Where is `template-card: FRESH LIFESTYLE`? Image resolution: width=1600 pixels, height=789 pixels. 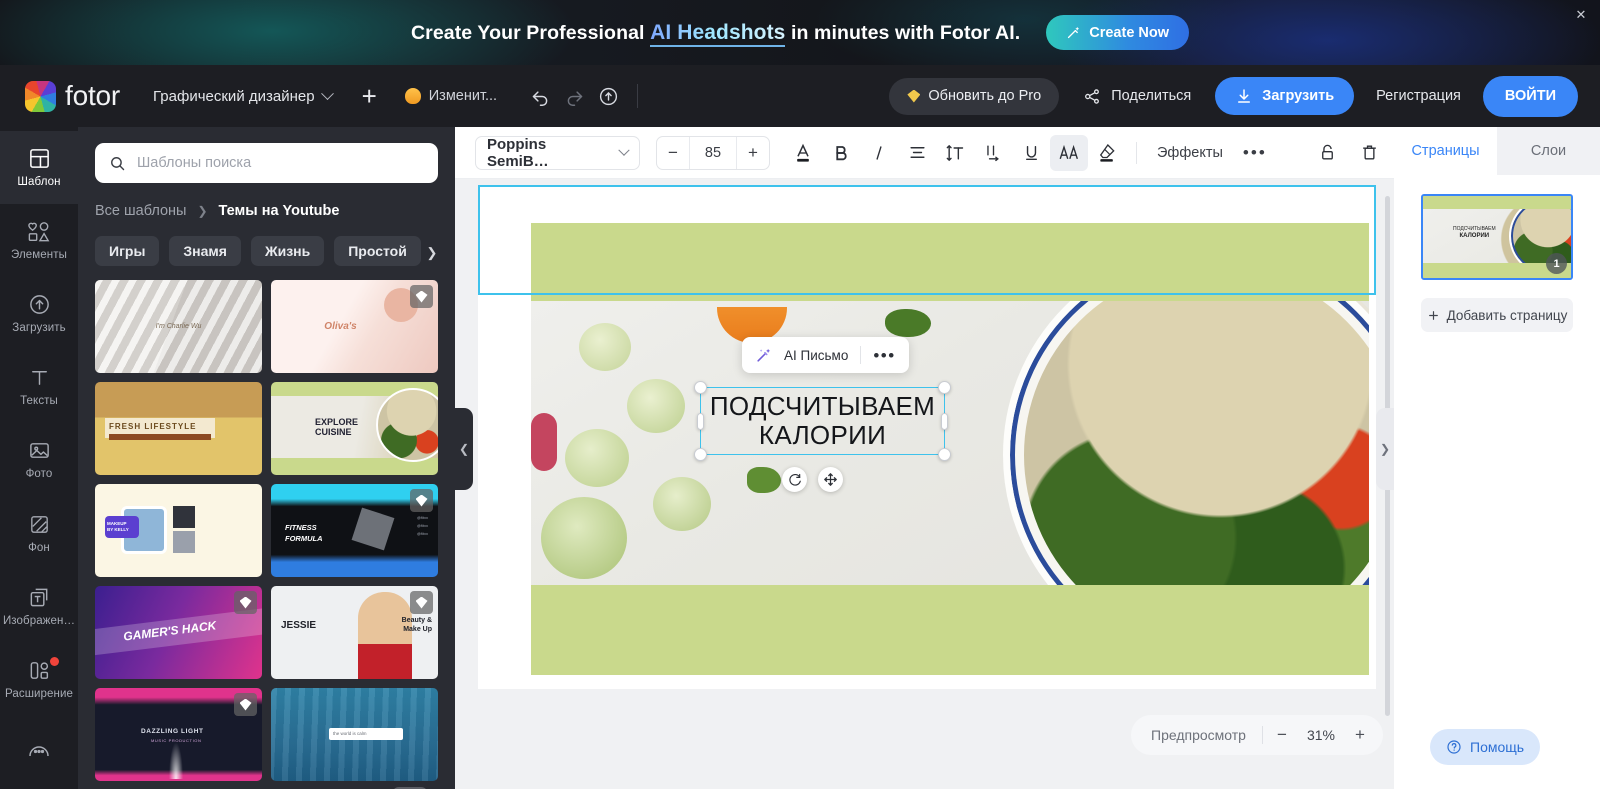 template-card: FRESH LIFESTYLE is located at coordinates (178, 428).